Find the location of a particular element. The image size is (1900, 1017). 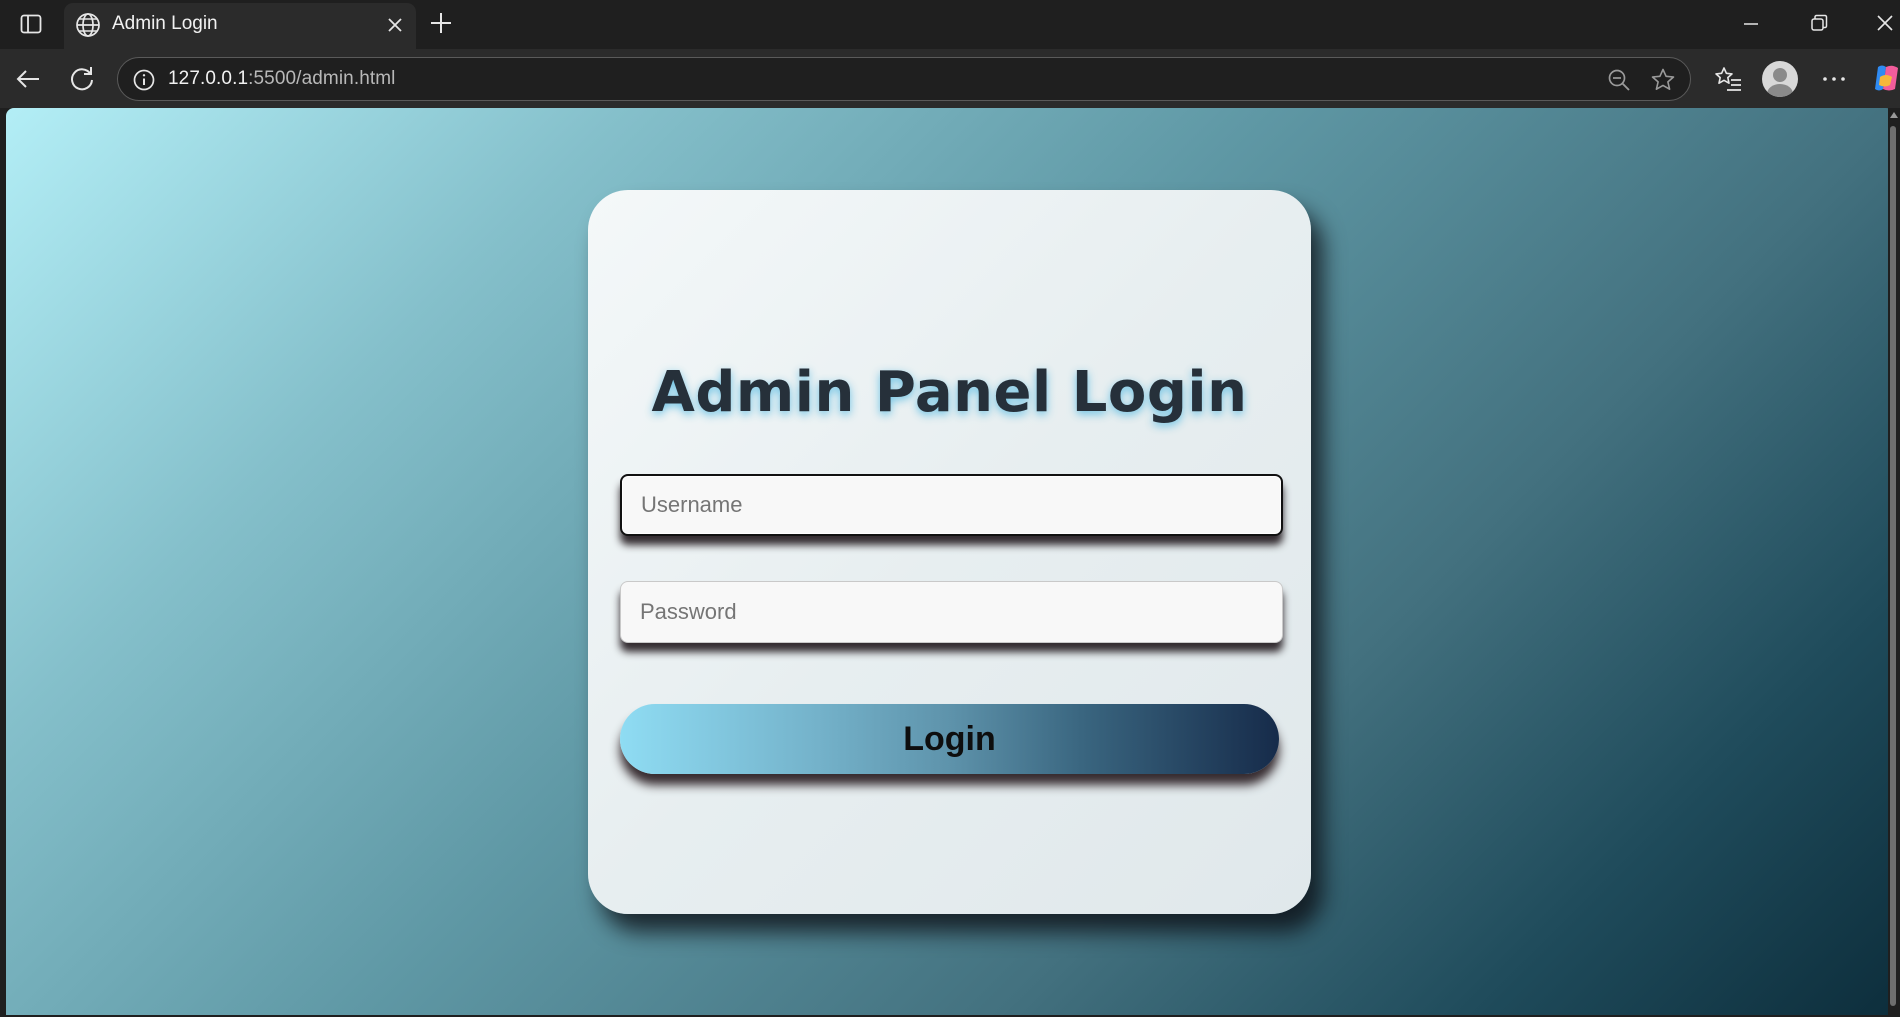

star-icon is located at coordinates (1663, 80).